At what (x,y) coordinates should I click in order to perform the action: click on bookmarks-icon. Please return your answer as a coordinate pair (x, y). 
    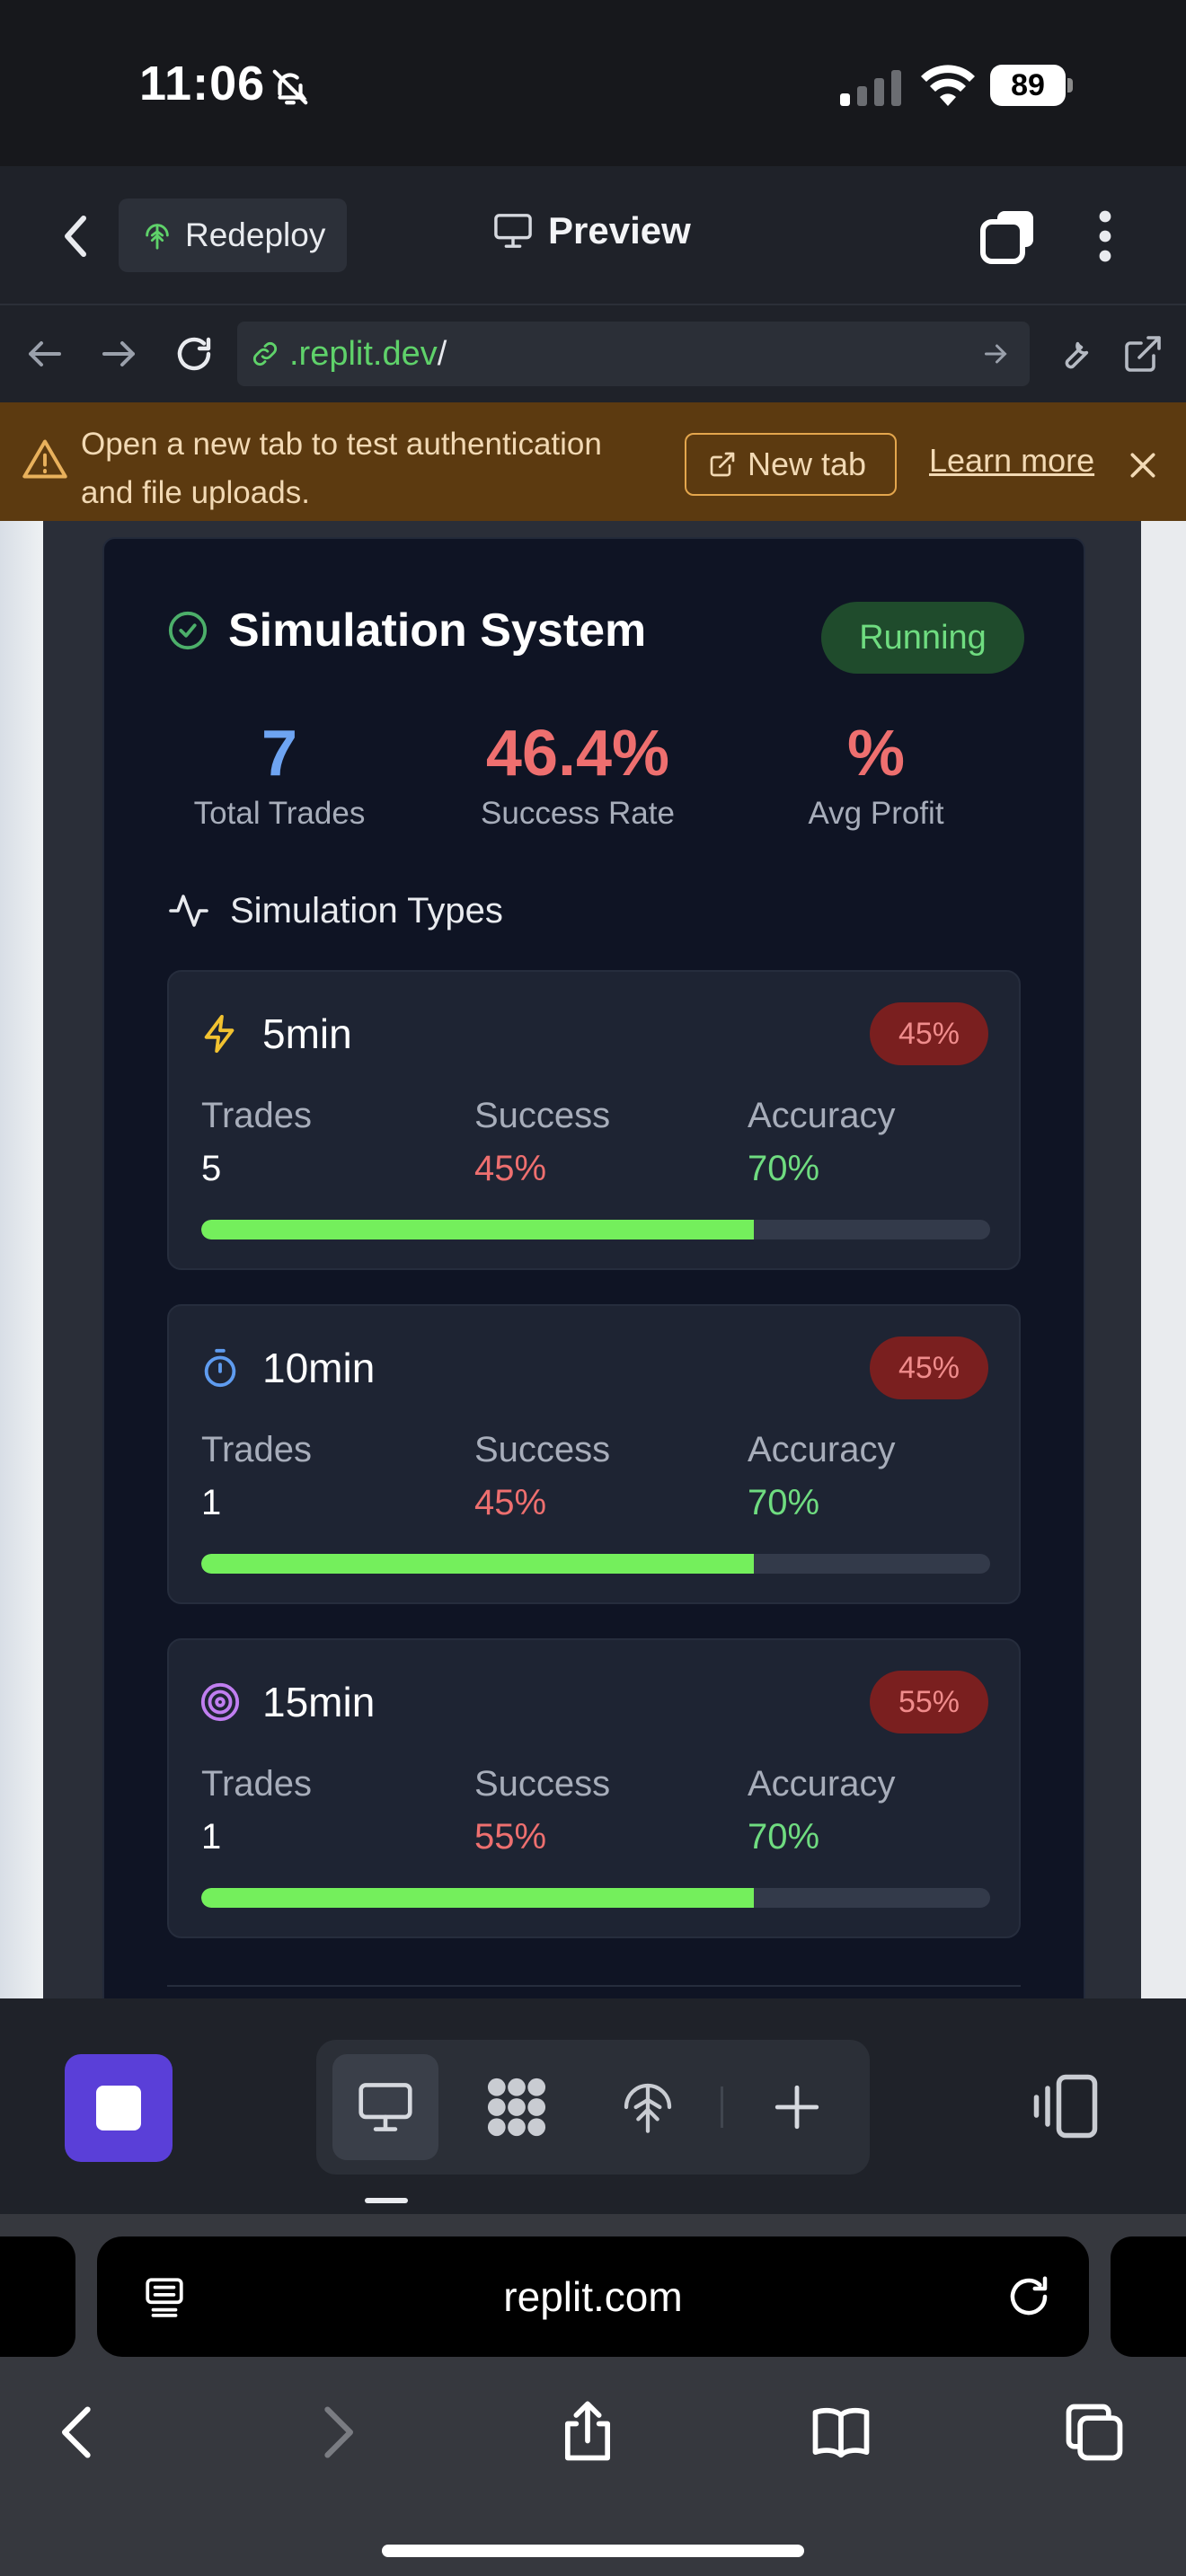
    Looking at the image, I should click on (841, 2432).